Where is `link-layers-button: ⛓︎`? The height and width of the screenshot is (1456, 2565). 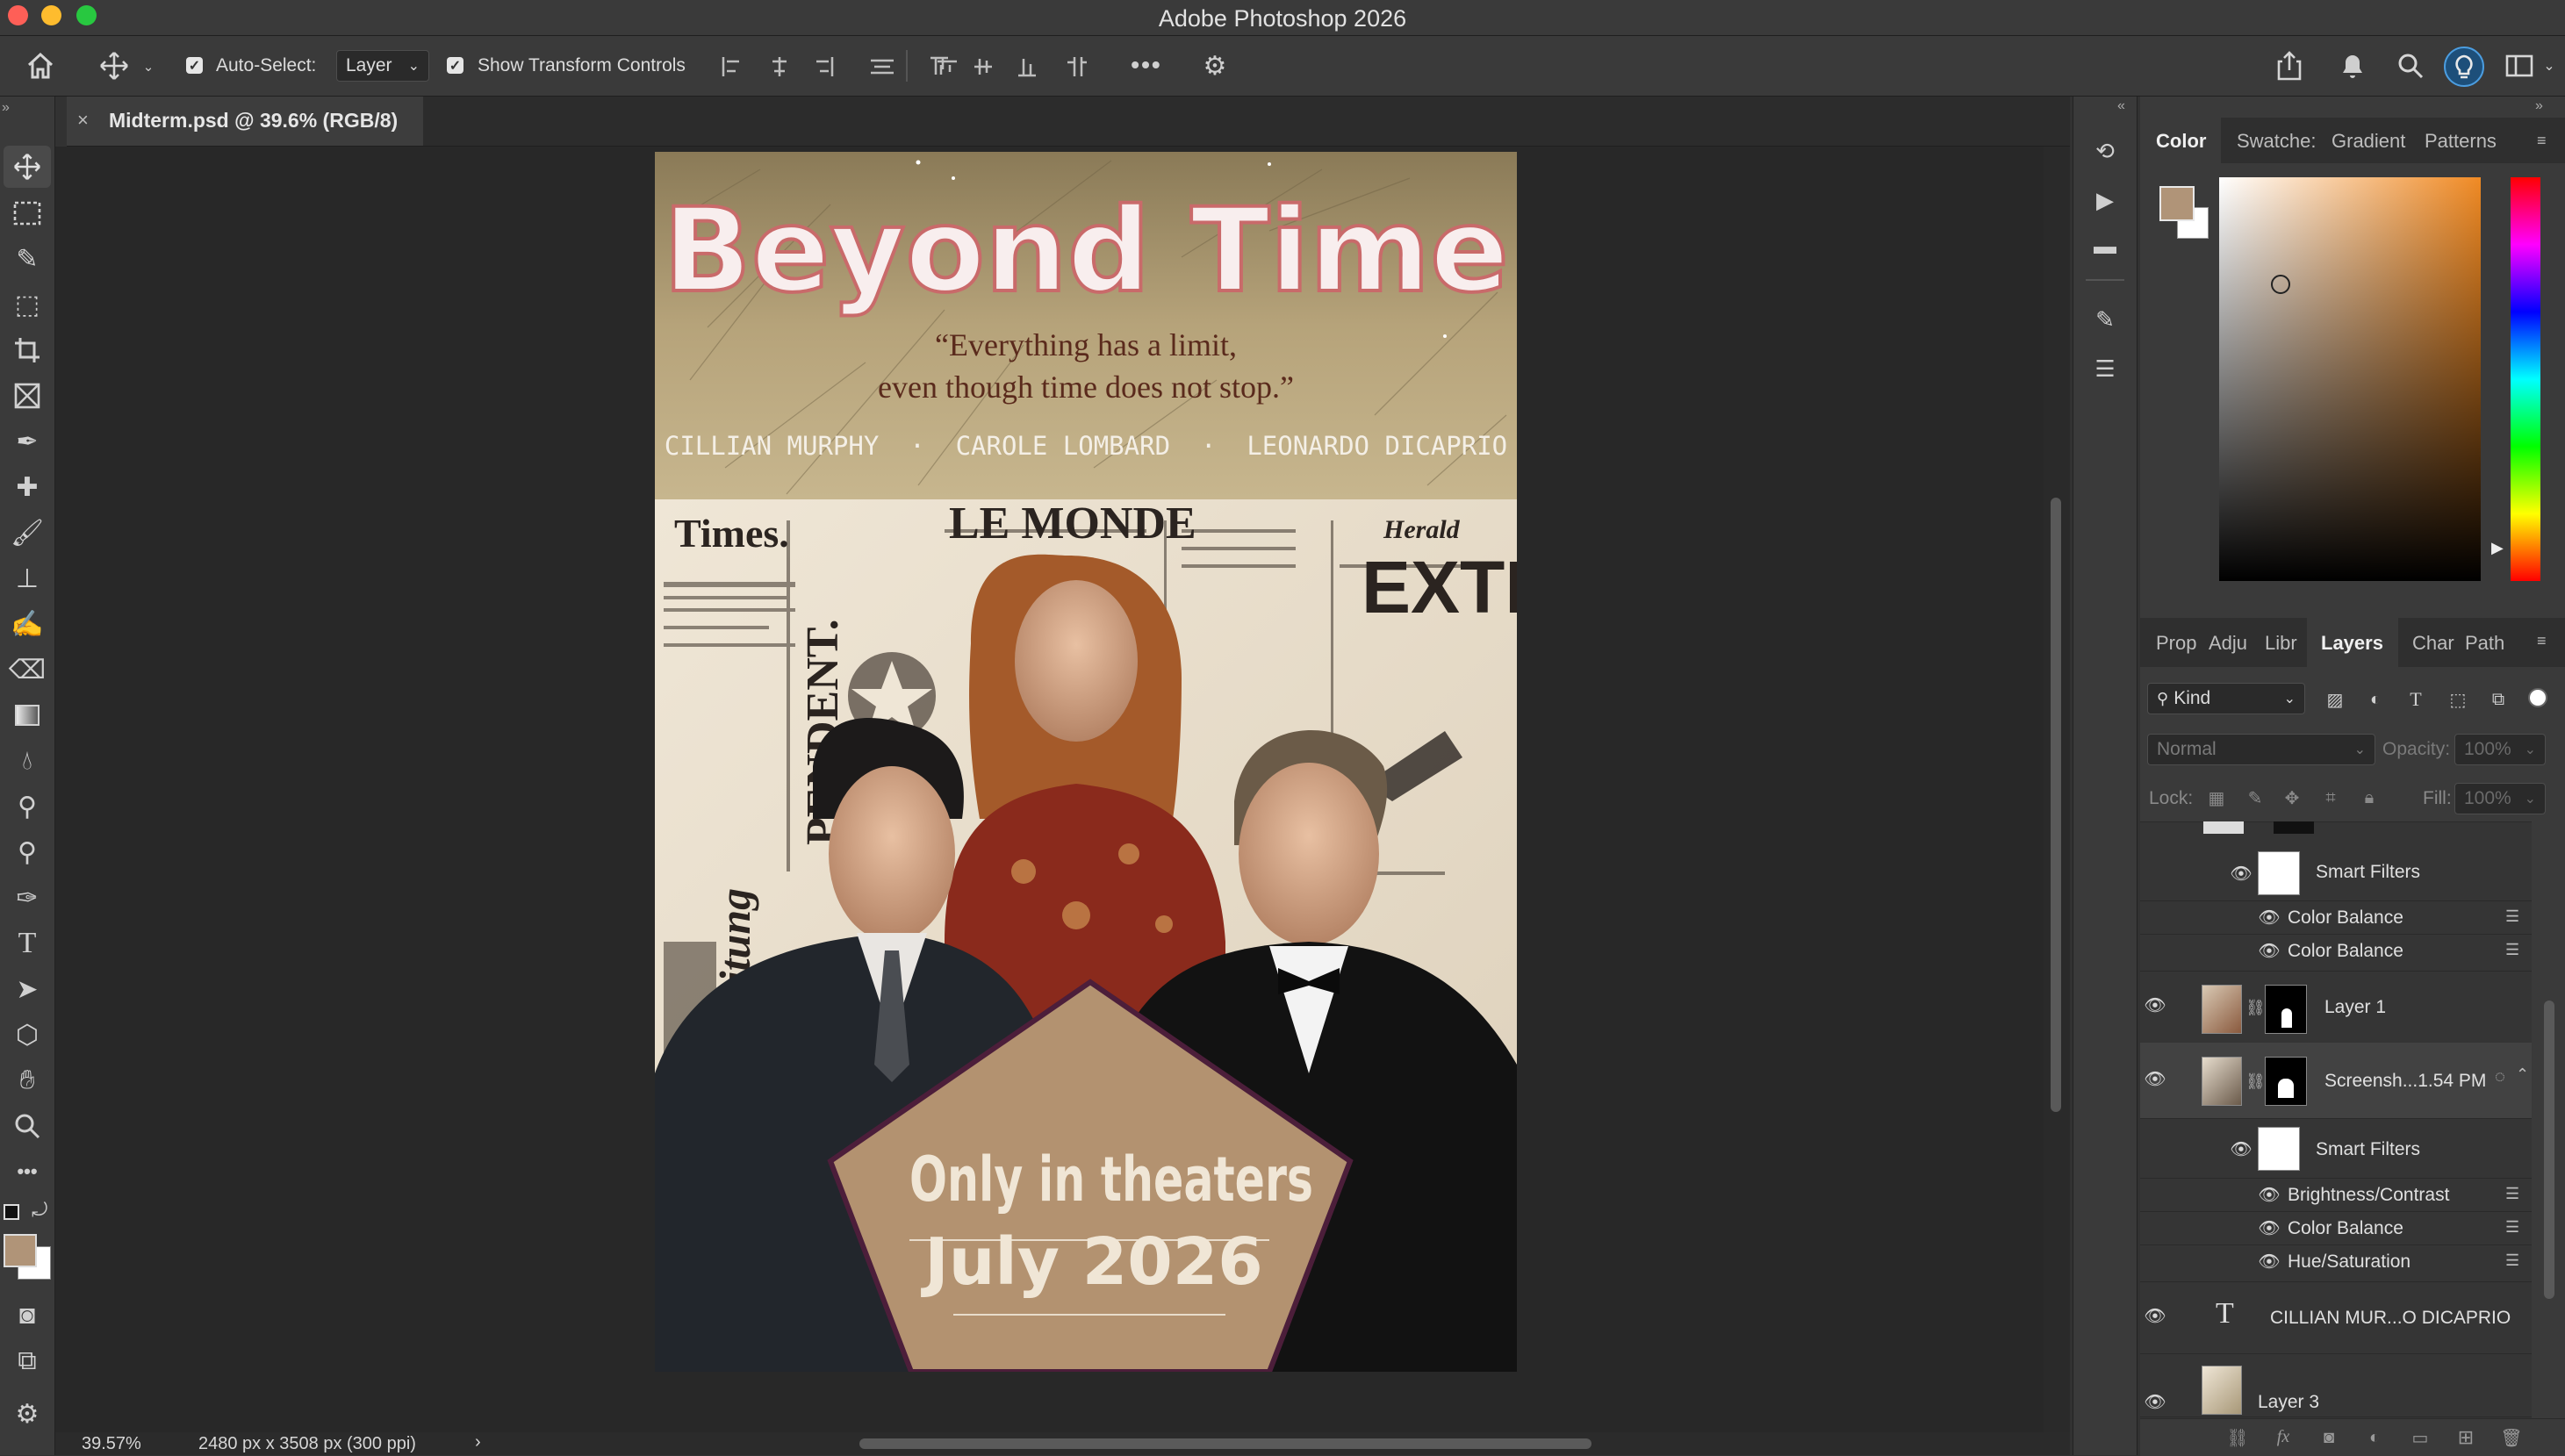
link-layers-button: ⛓︎ is located at coordinates (2237, 1437).